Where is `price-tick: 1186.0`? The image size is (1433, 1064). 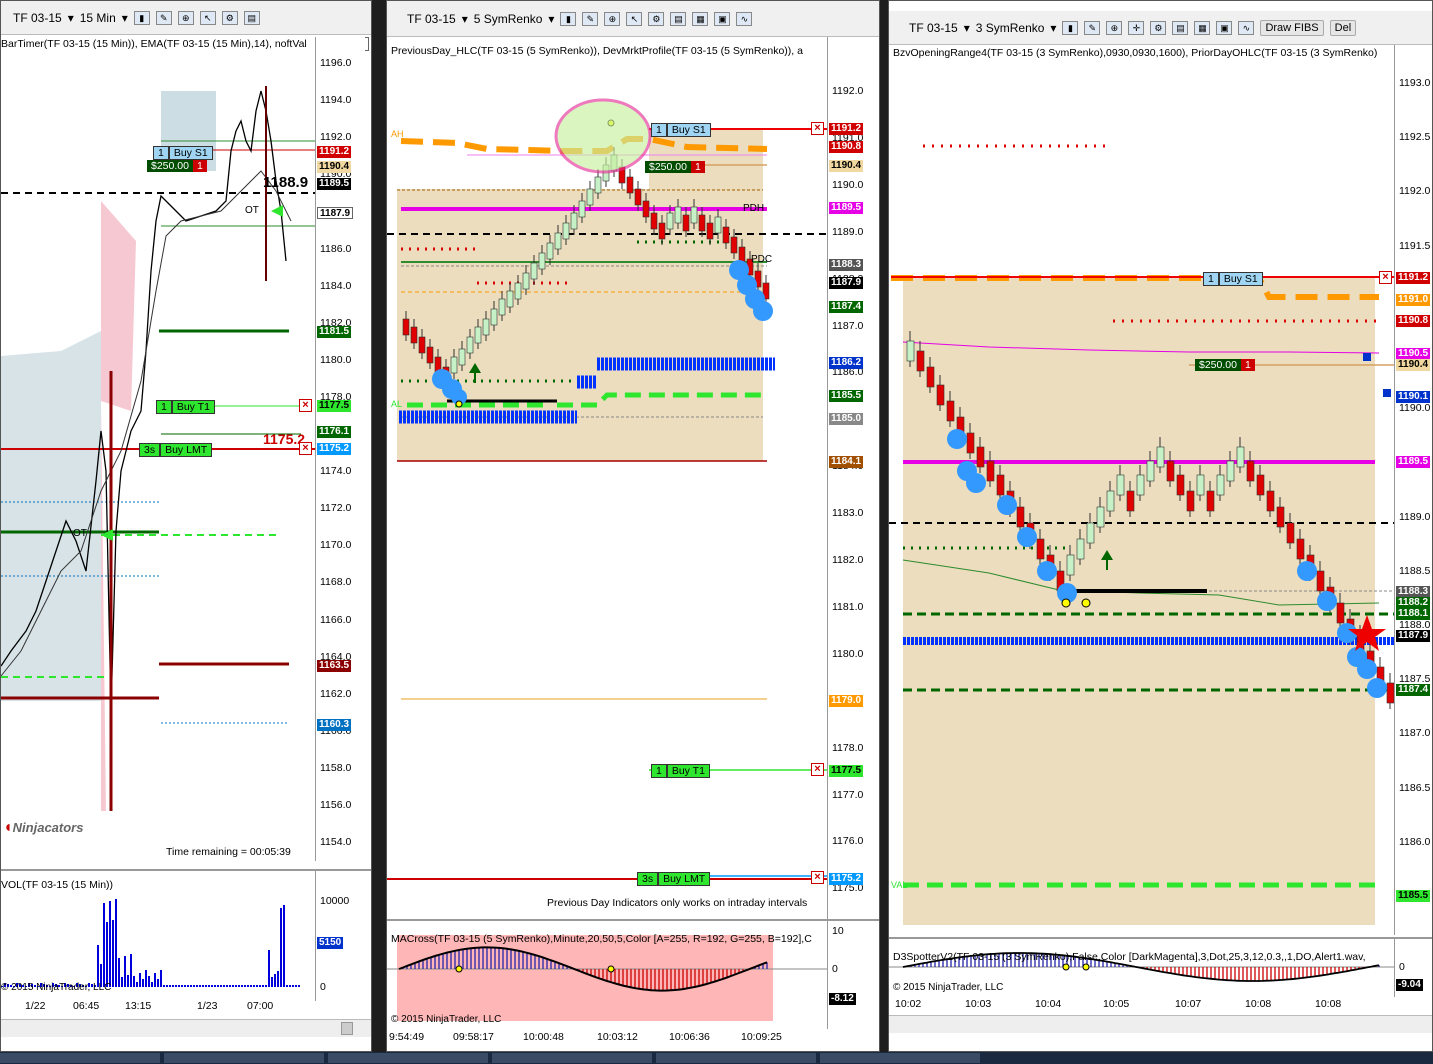
price-tick: 1186.0 is located at coordinates (1415, 841).